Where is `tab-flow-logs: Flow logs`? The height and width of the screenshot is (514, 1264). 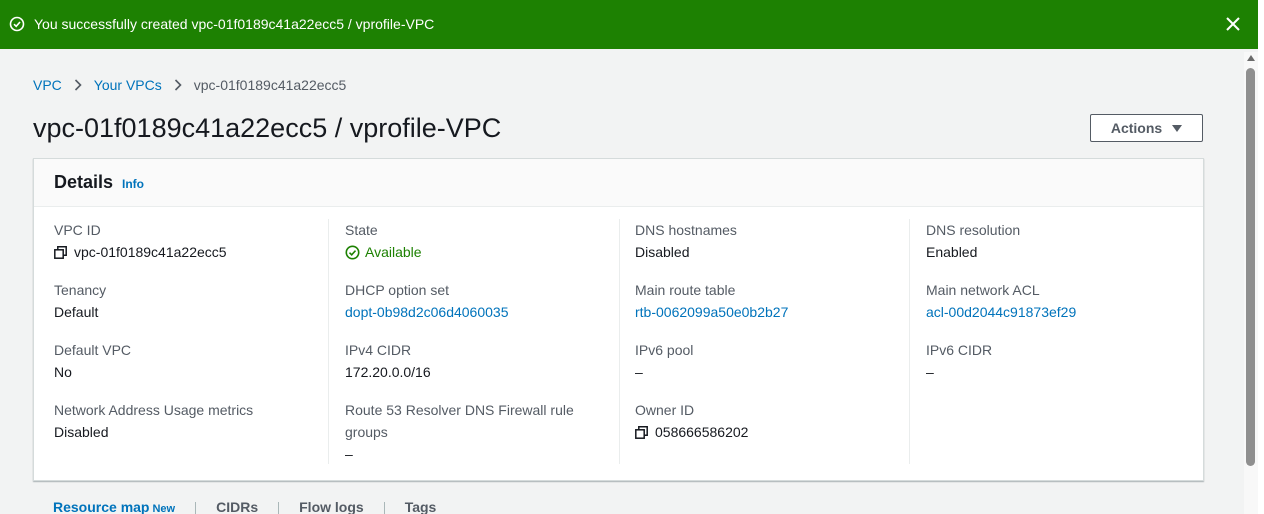
tab-flow-logs: Flow logs is located at coordinates (331, 506).